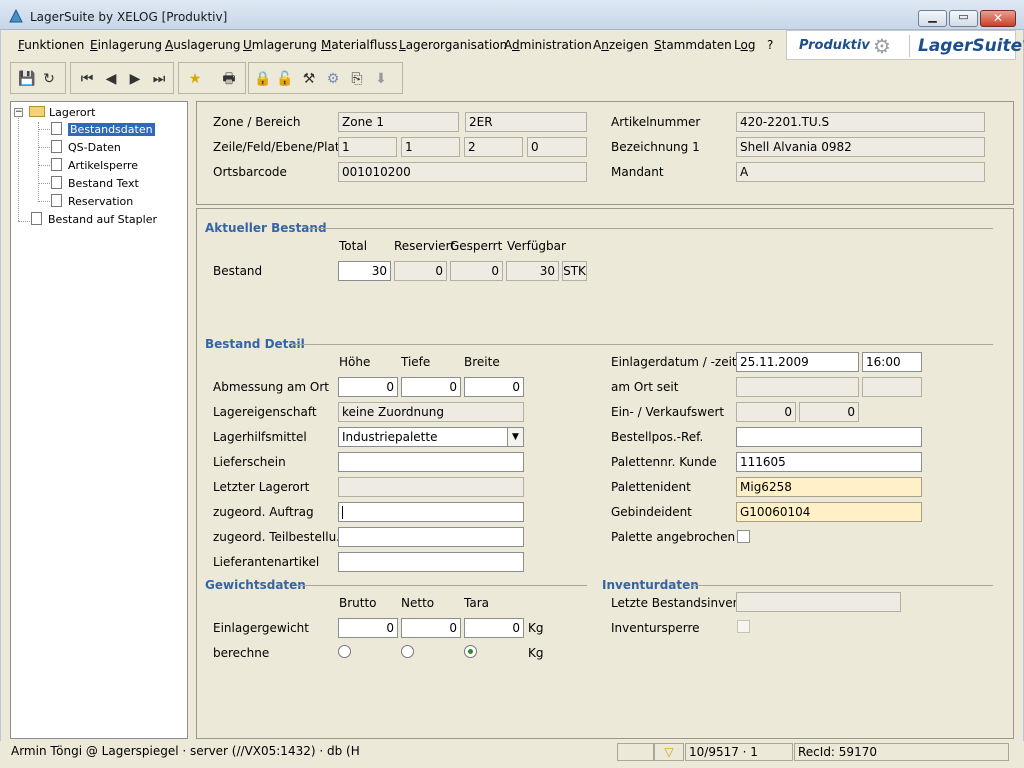 The image size is (1024, 768). What do you see at coordinates (407, 651) in the screenshot?
I see `berechne-netto-radio` at bounding box center [407, 651].